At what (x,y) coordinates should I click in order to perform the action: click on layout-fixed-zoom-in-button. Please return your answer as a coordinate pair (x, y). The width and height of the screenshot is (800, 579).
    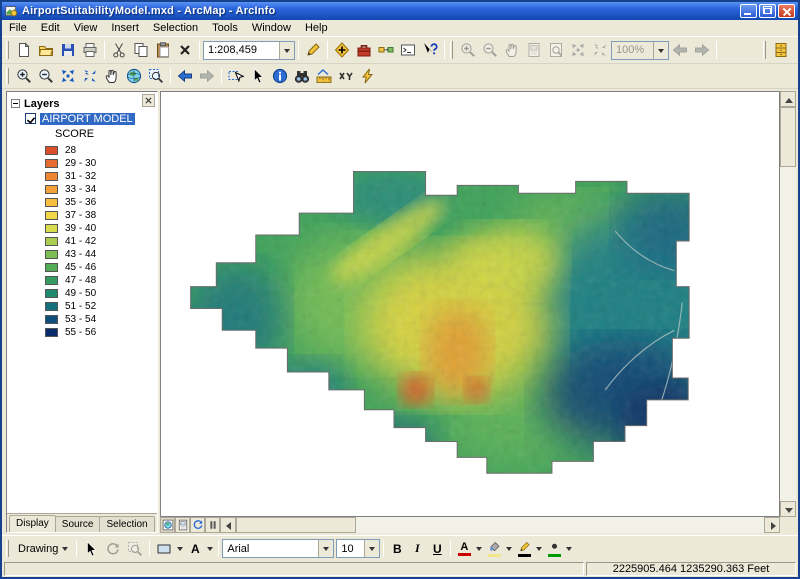
    Looking at the image, I should click on (578, 50).